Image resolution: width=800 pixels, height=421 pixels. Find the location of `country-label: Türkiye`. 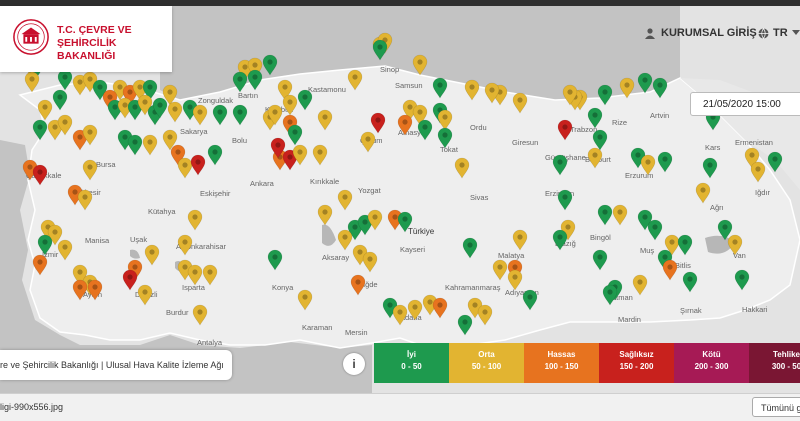

country-label: Türkiye is located at coordinates (421, 231).